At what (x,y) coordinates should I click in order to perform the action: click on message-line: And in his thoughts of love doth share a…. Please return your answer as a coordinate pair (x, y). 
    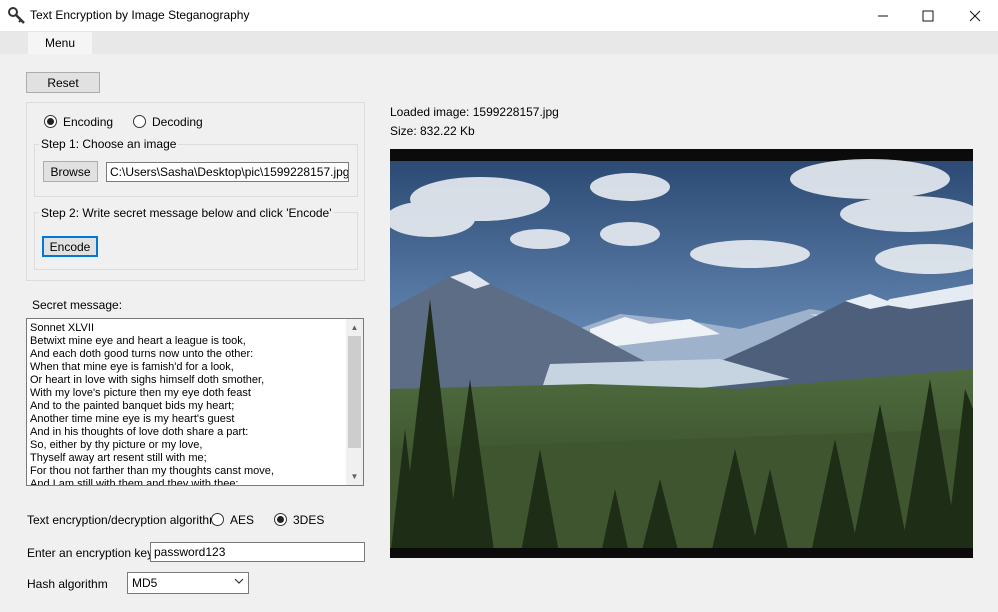
    Looking at the image, I should click on (139, 432).